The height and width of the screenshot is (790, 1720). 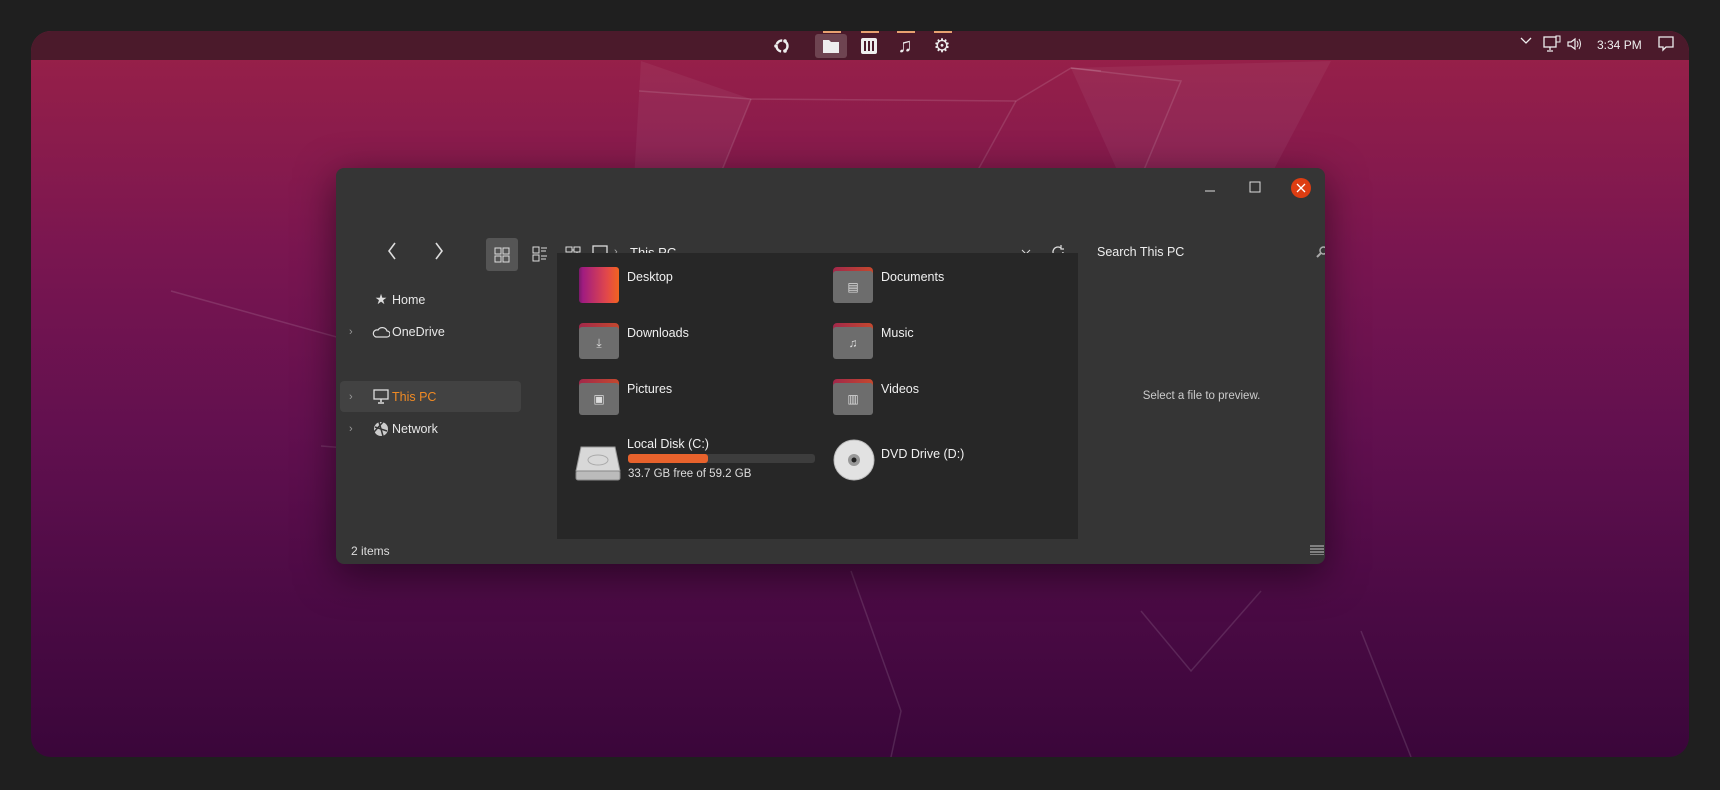 I want to click on item-label: Documents, so click(x=913, y=277).